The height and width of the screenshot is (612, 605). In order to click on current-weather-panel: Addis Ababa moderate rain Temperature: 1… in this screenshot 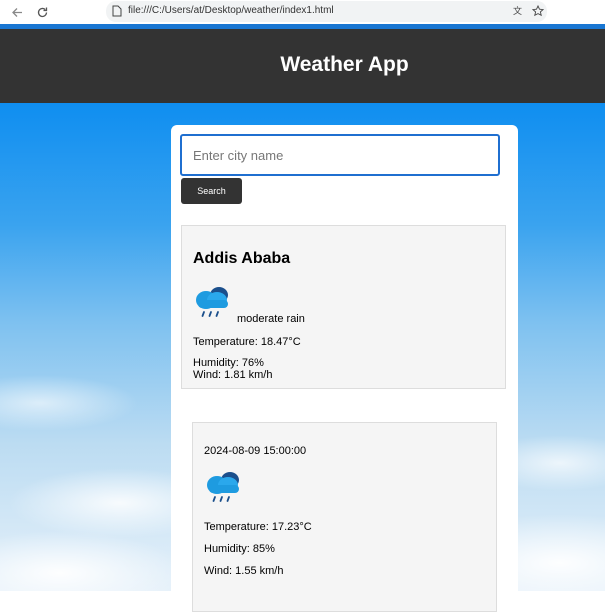, I will do `click(343, 307)`.